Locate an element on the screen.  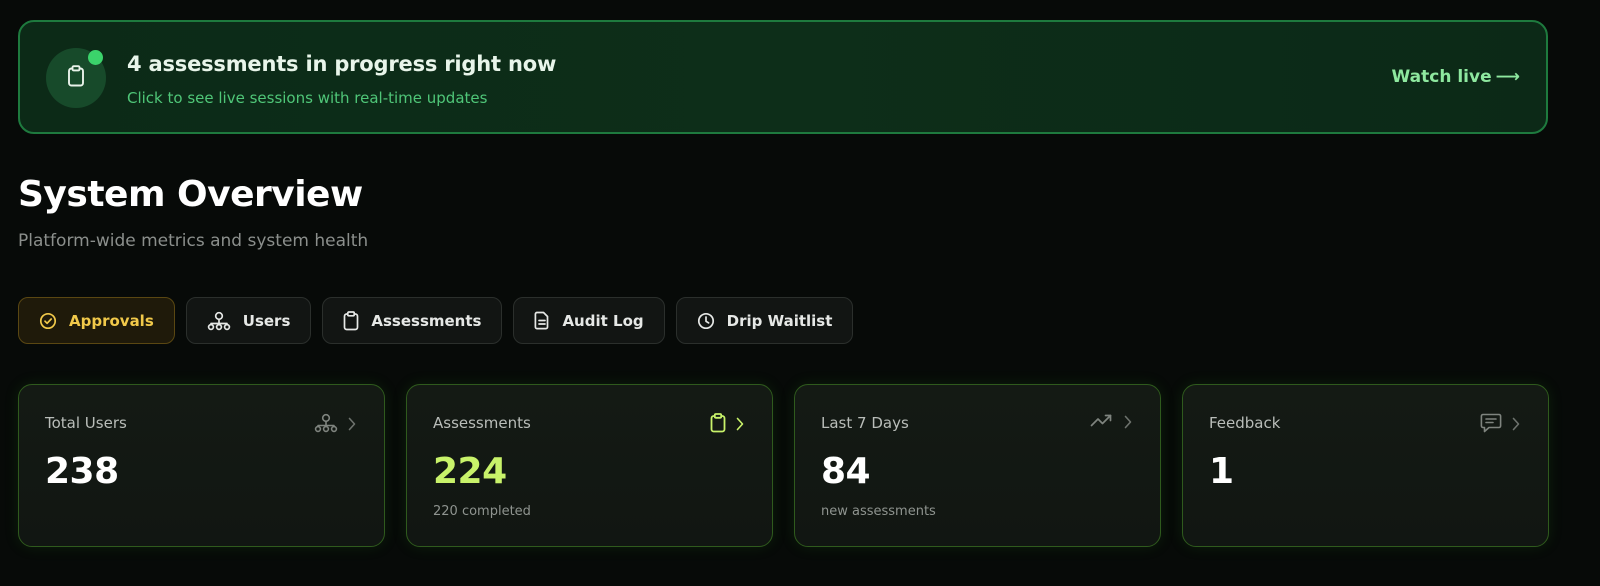
message-icon is located at coordinates (1491, 425).